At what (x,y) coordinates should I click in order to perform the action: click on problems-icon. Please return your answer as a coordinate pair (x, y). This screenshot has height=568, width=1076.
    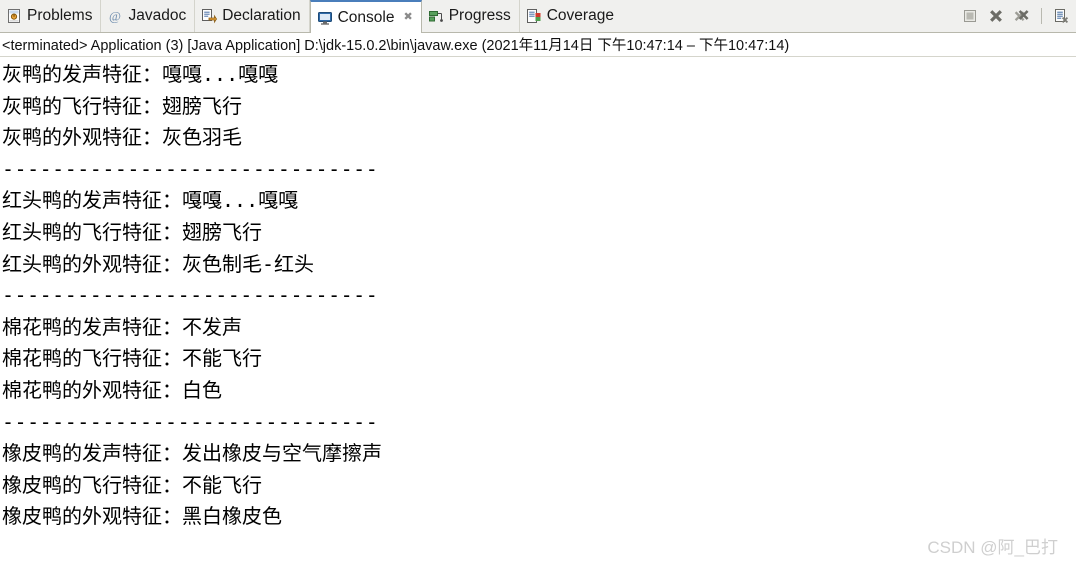
    Looking at the image, I should click on (14, 16).